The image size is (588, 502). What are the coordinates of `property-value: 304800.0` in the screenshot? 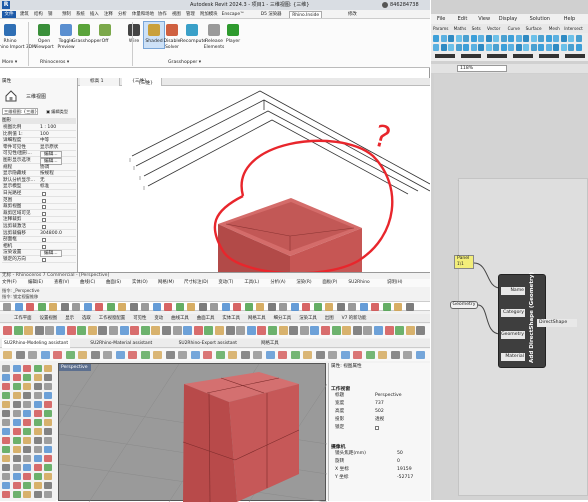 It's located at (51, 234).